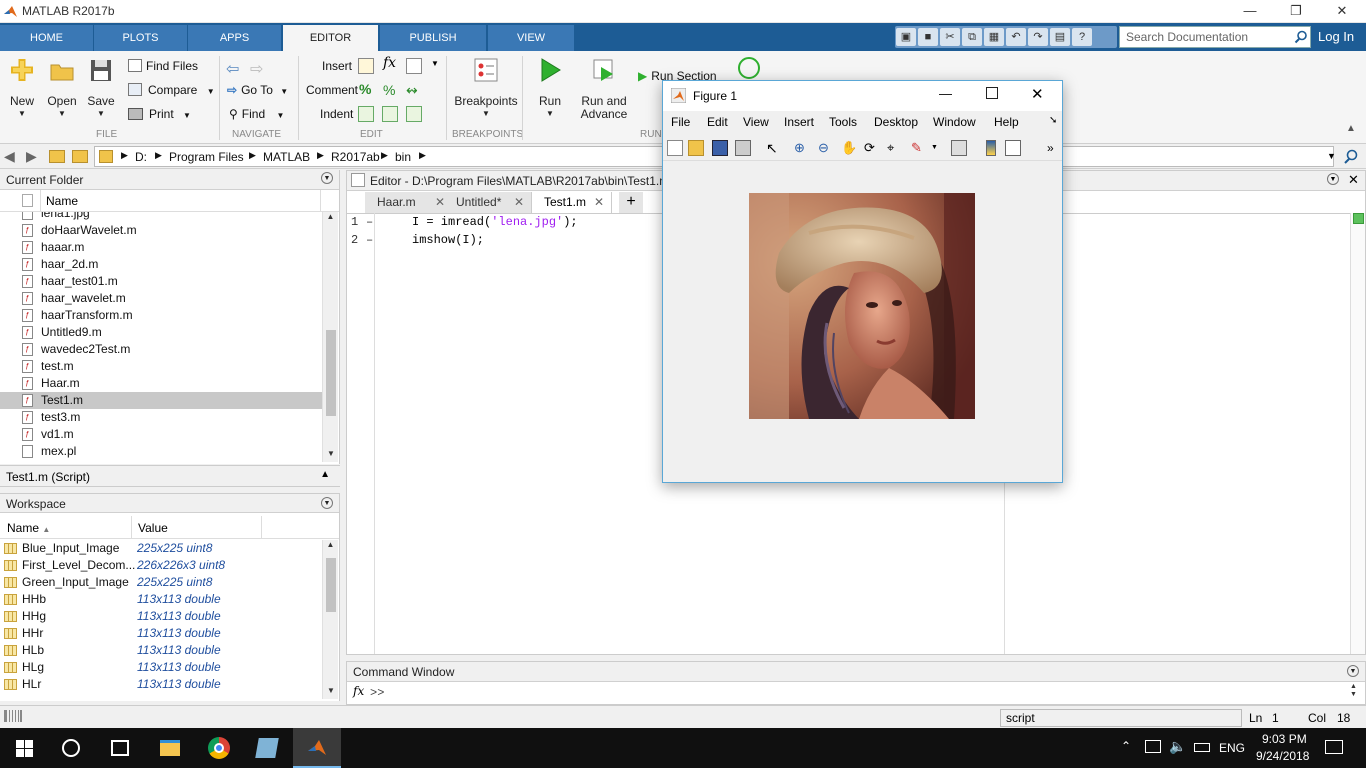 This screenshot has height=768, width=1366. Describe the element at coordinates (219, 748) in the screenshot. I see `chrome-icon` at that location.